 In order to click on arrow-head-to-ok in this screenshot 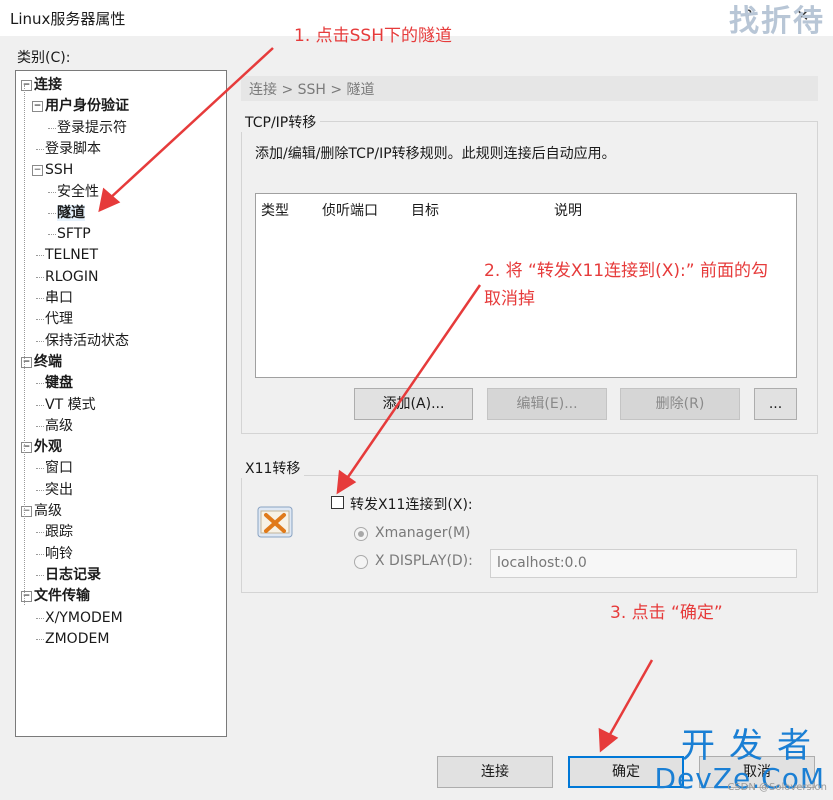, I will do `click(608, 740)`.